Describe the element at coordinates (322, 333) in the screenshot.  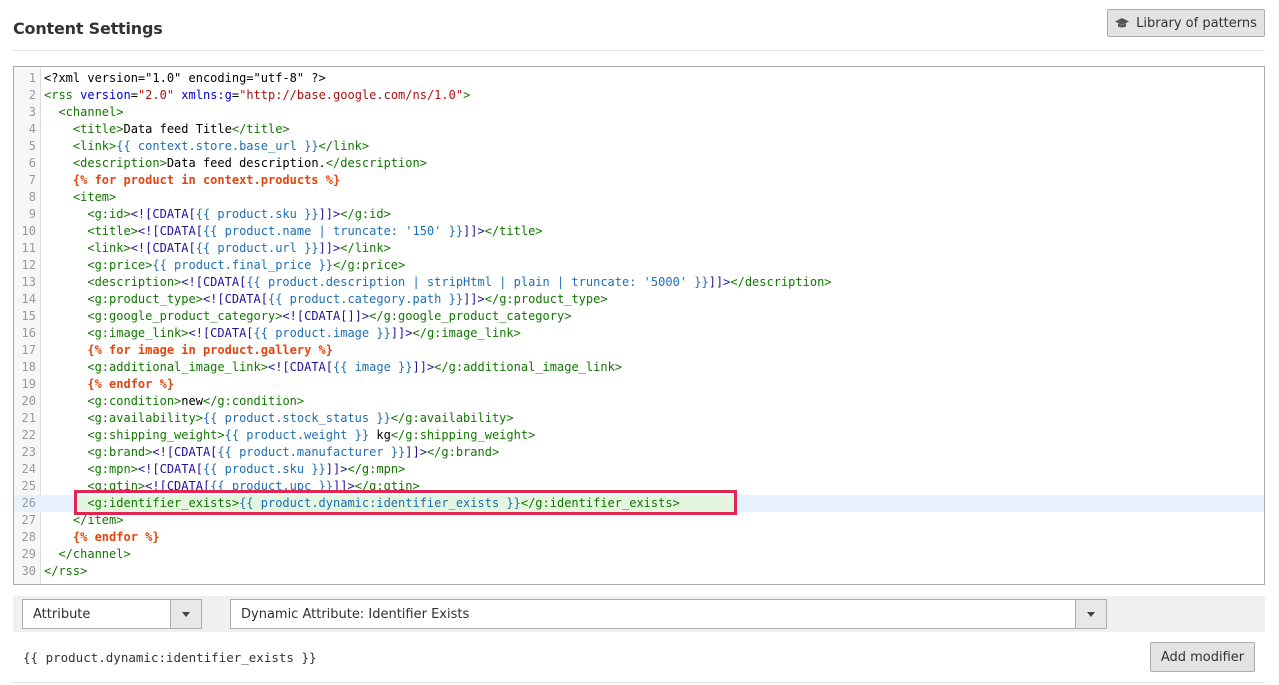
I see `code-token: {{ product.image }}` at that location.